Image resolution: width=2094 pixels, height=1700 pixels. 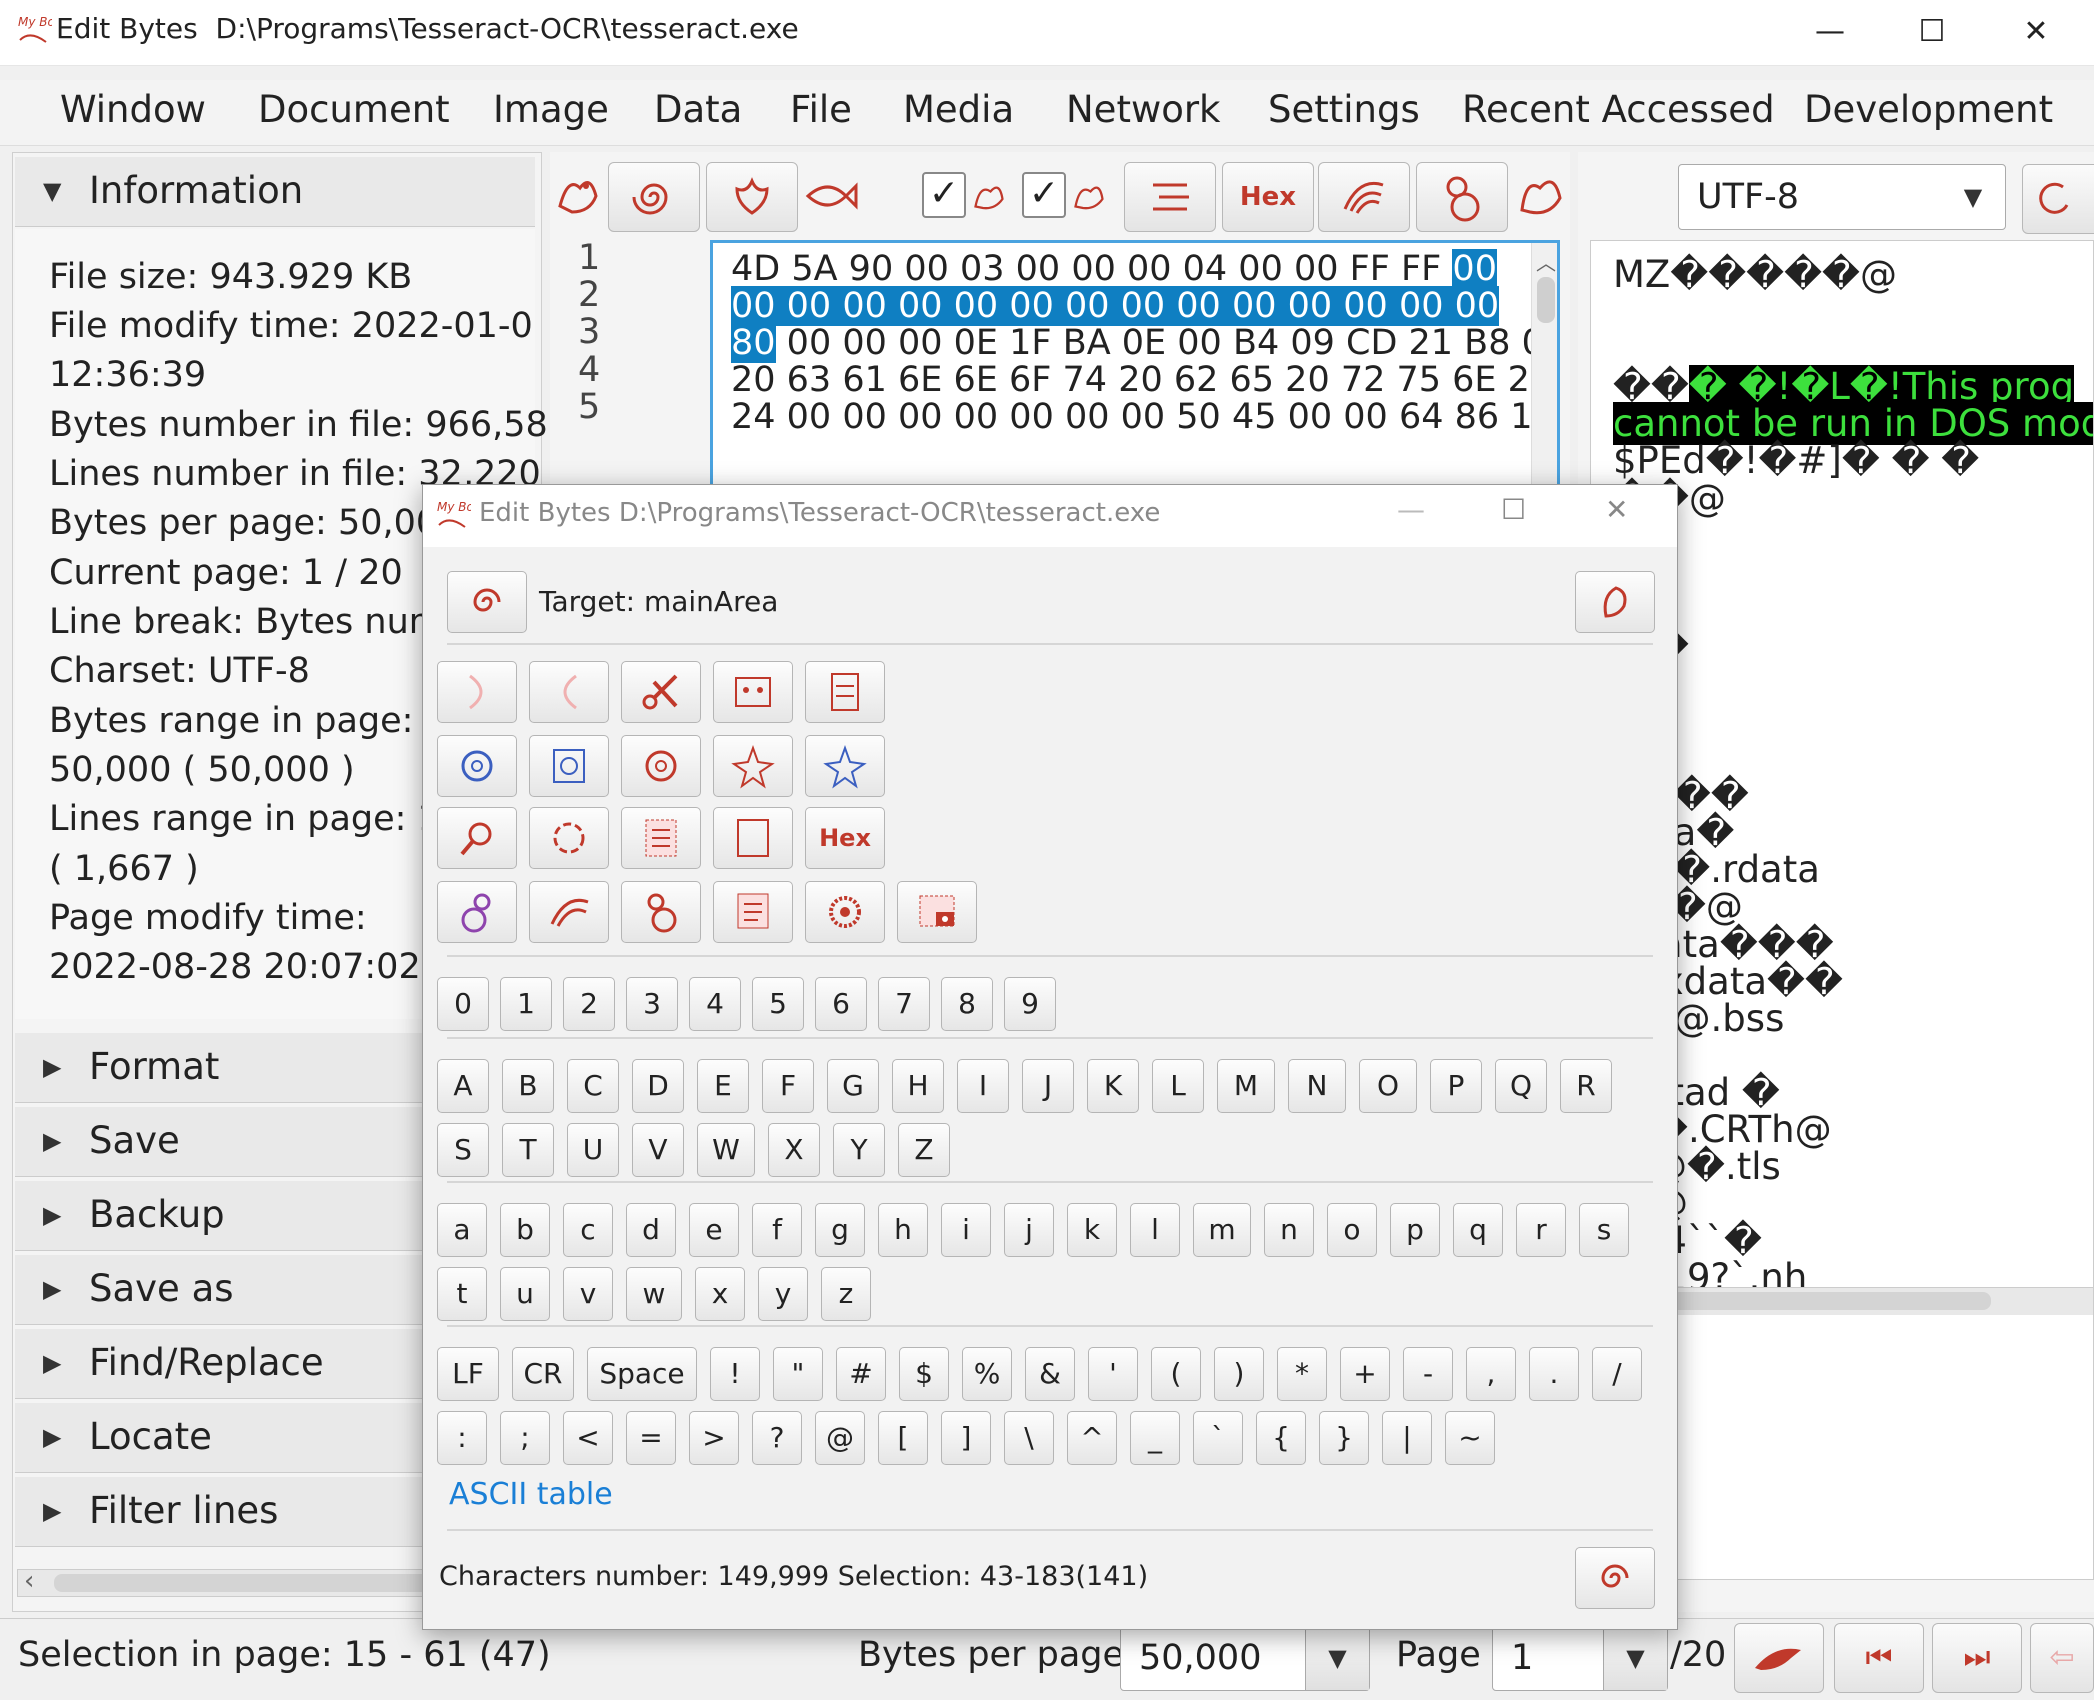 I want to click on char-key-button: g, so click(x=840, y=1230).